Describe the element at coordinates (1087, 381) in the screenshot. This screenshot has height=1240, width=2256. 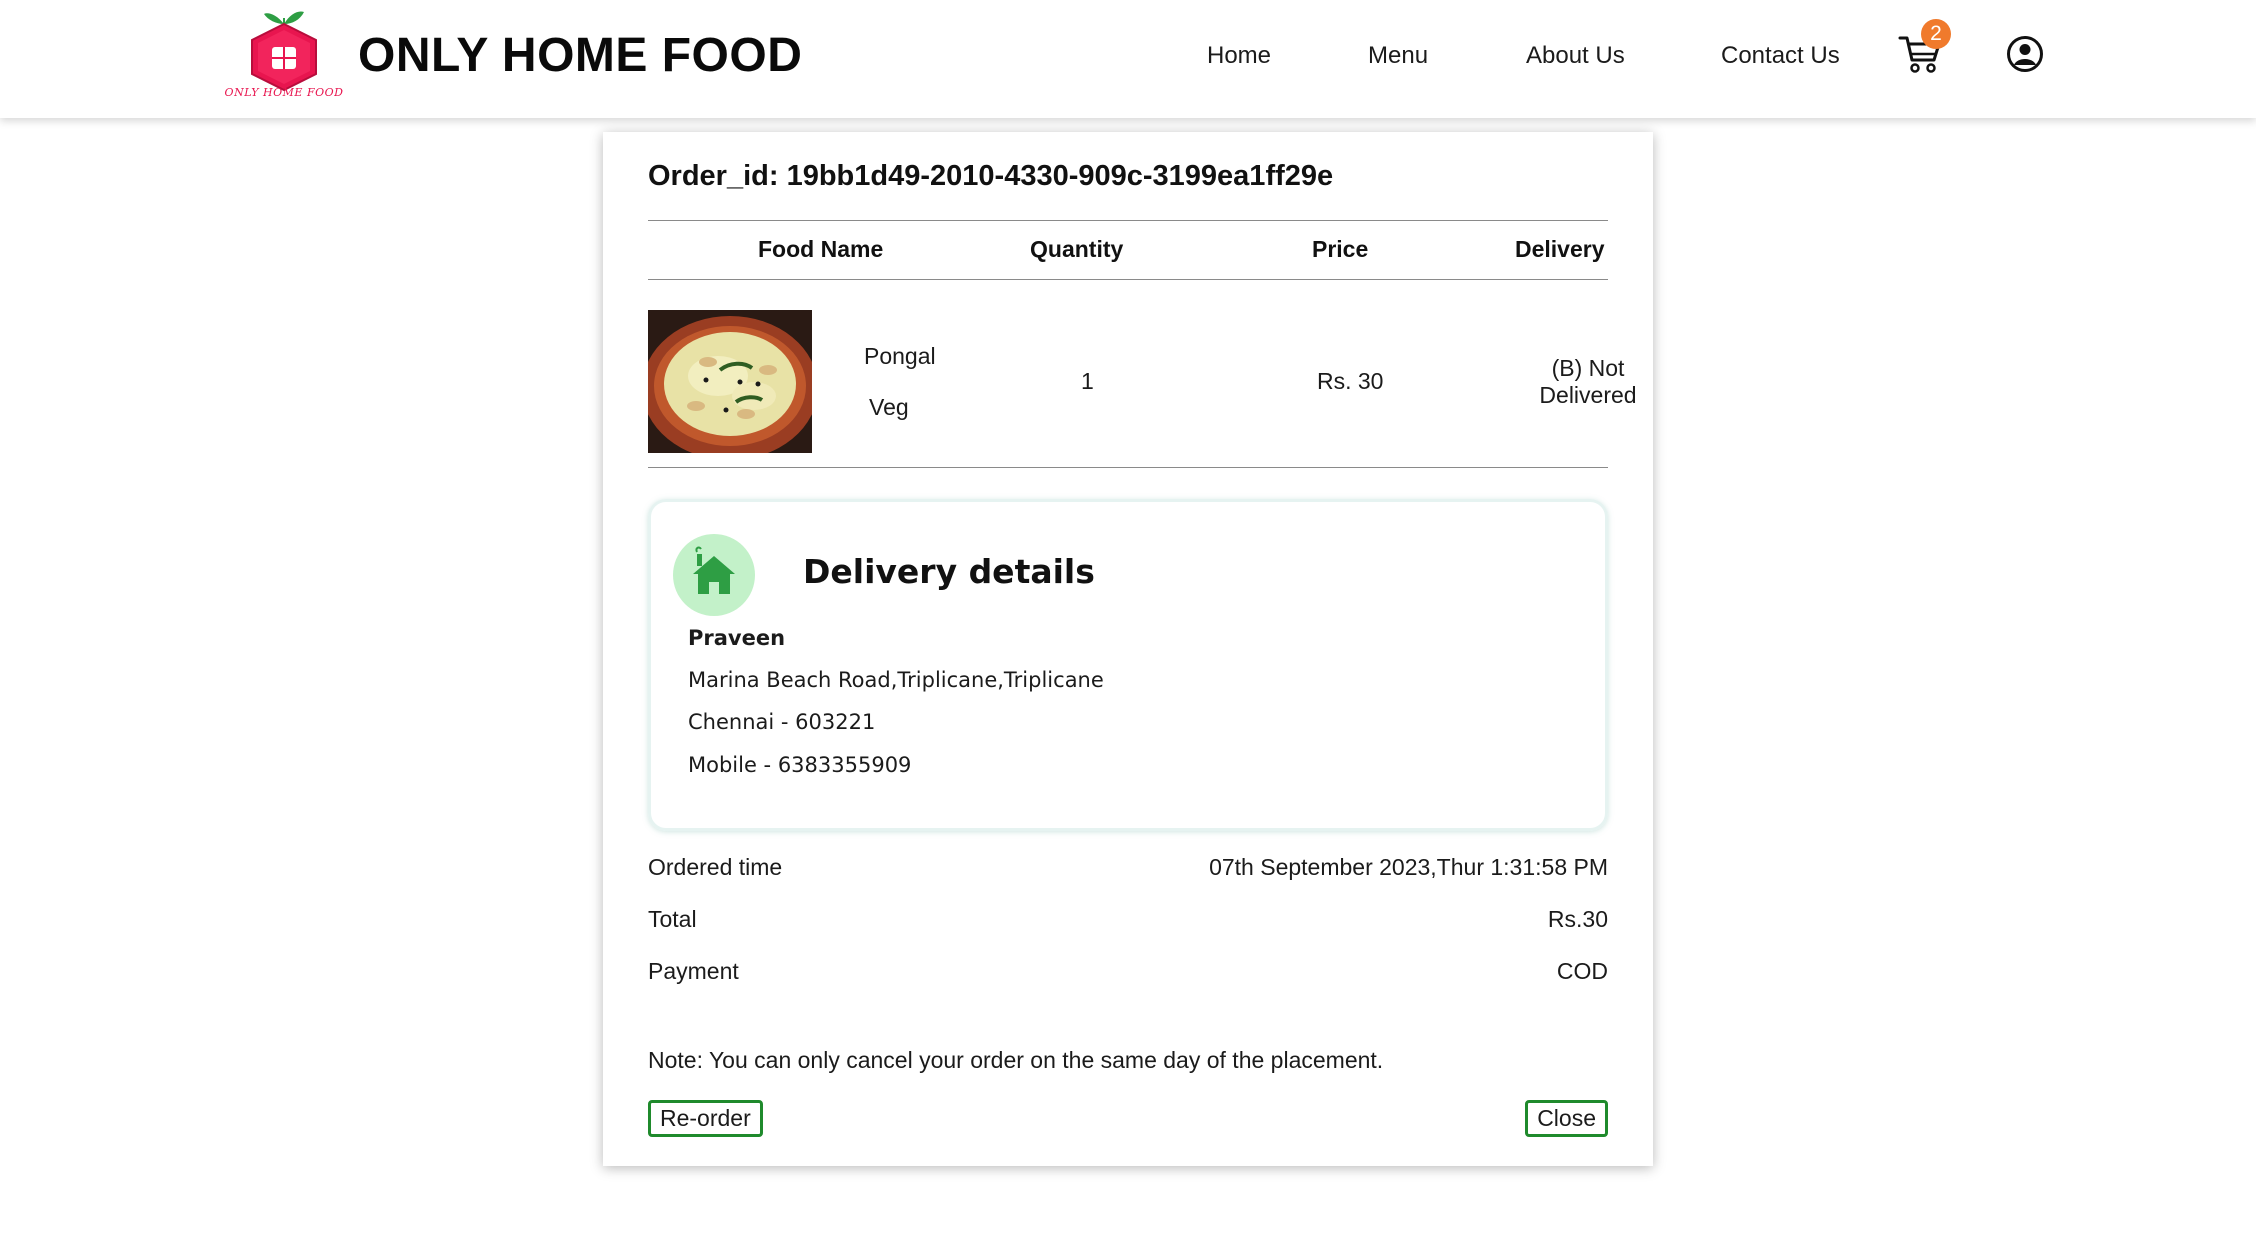
I see `item-quantity: 1` at that location.